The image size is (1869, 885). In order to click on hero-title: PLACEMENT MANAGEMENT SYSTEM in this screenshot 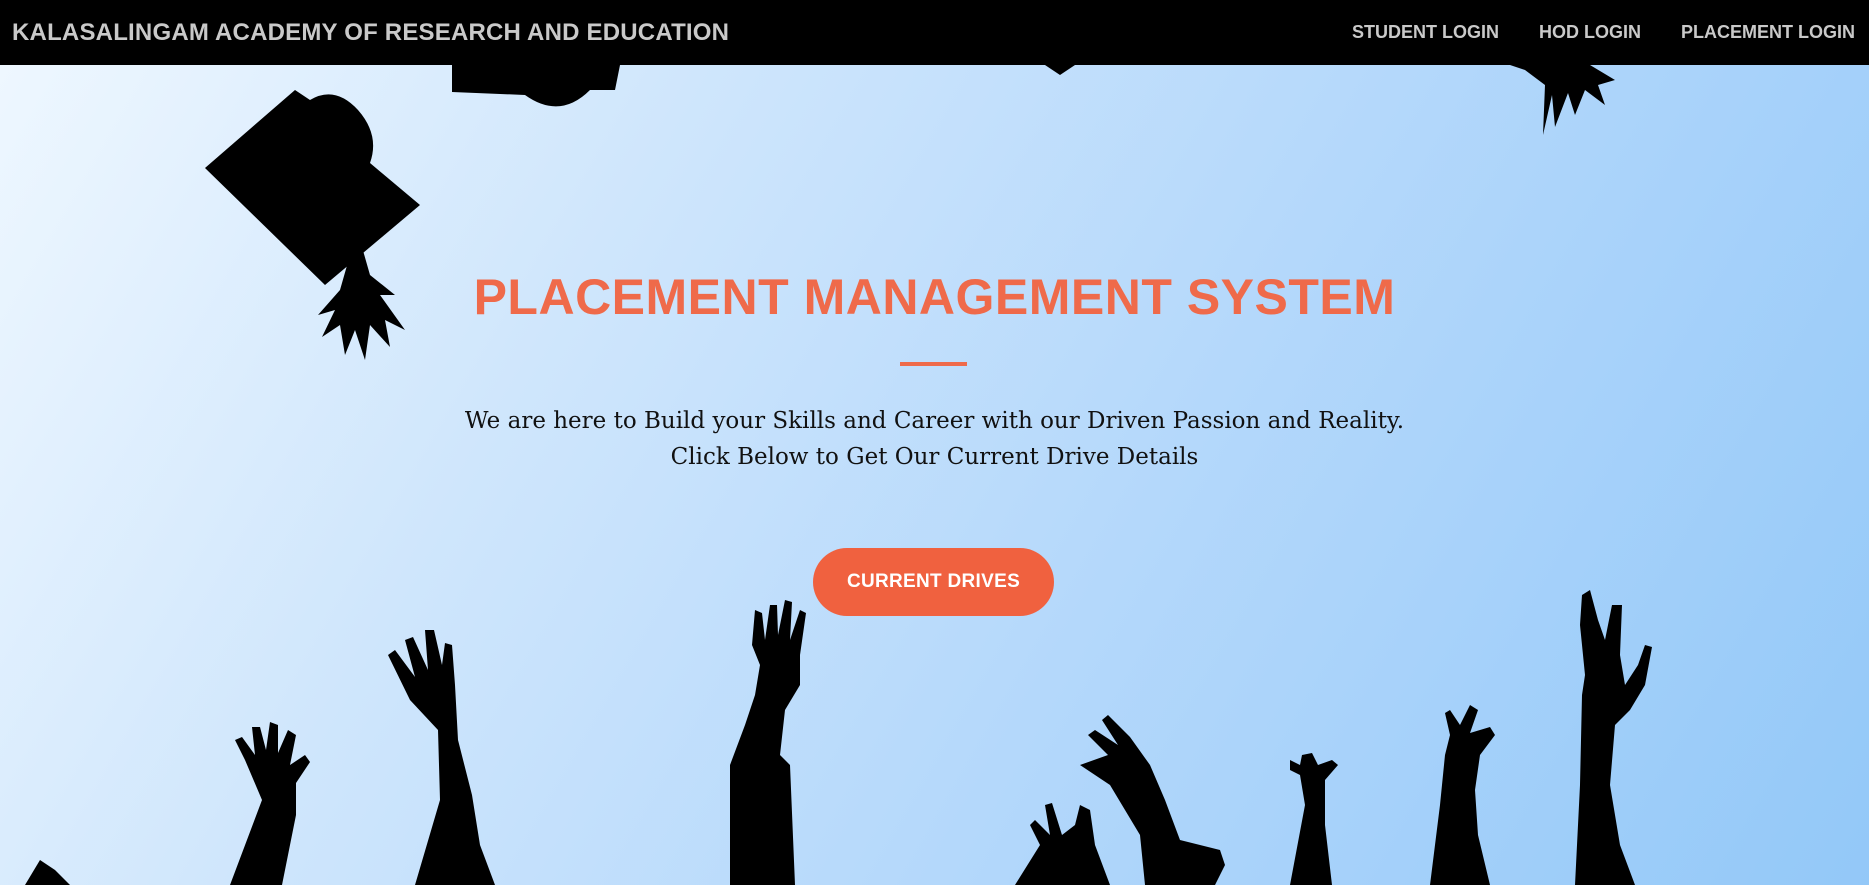, I will do `click(934, 297)`.